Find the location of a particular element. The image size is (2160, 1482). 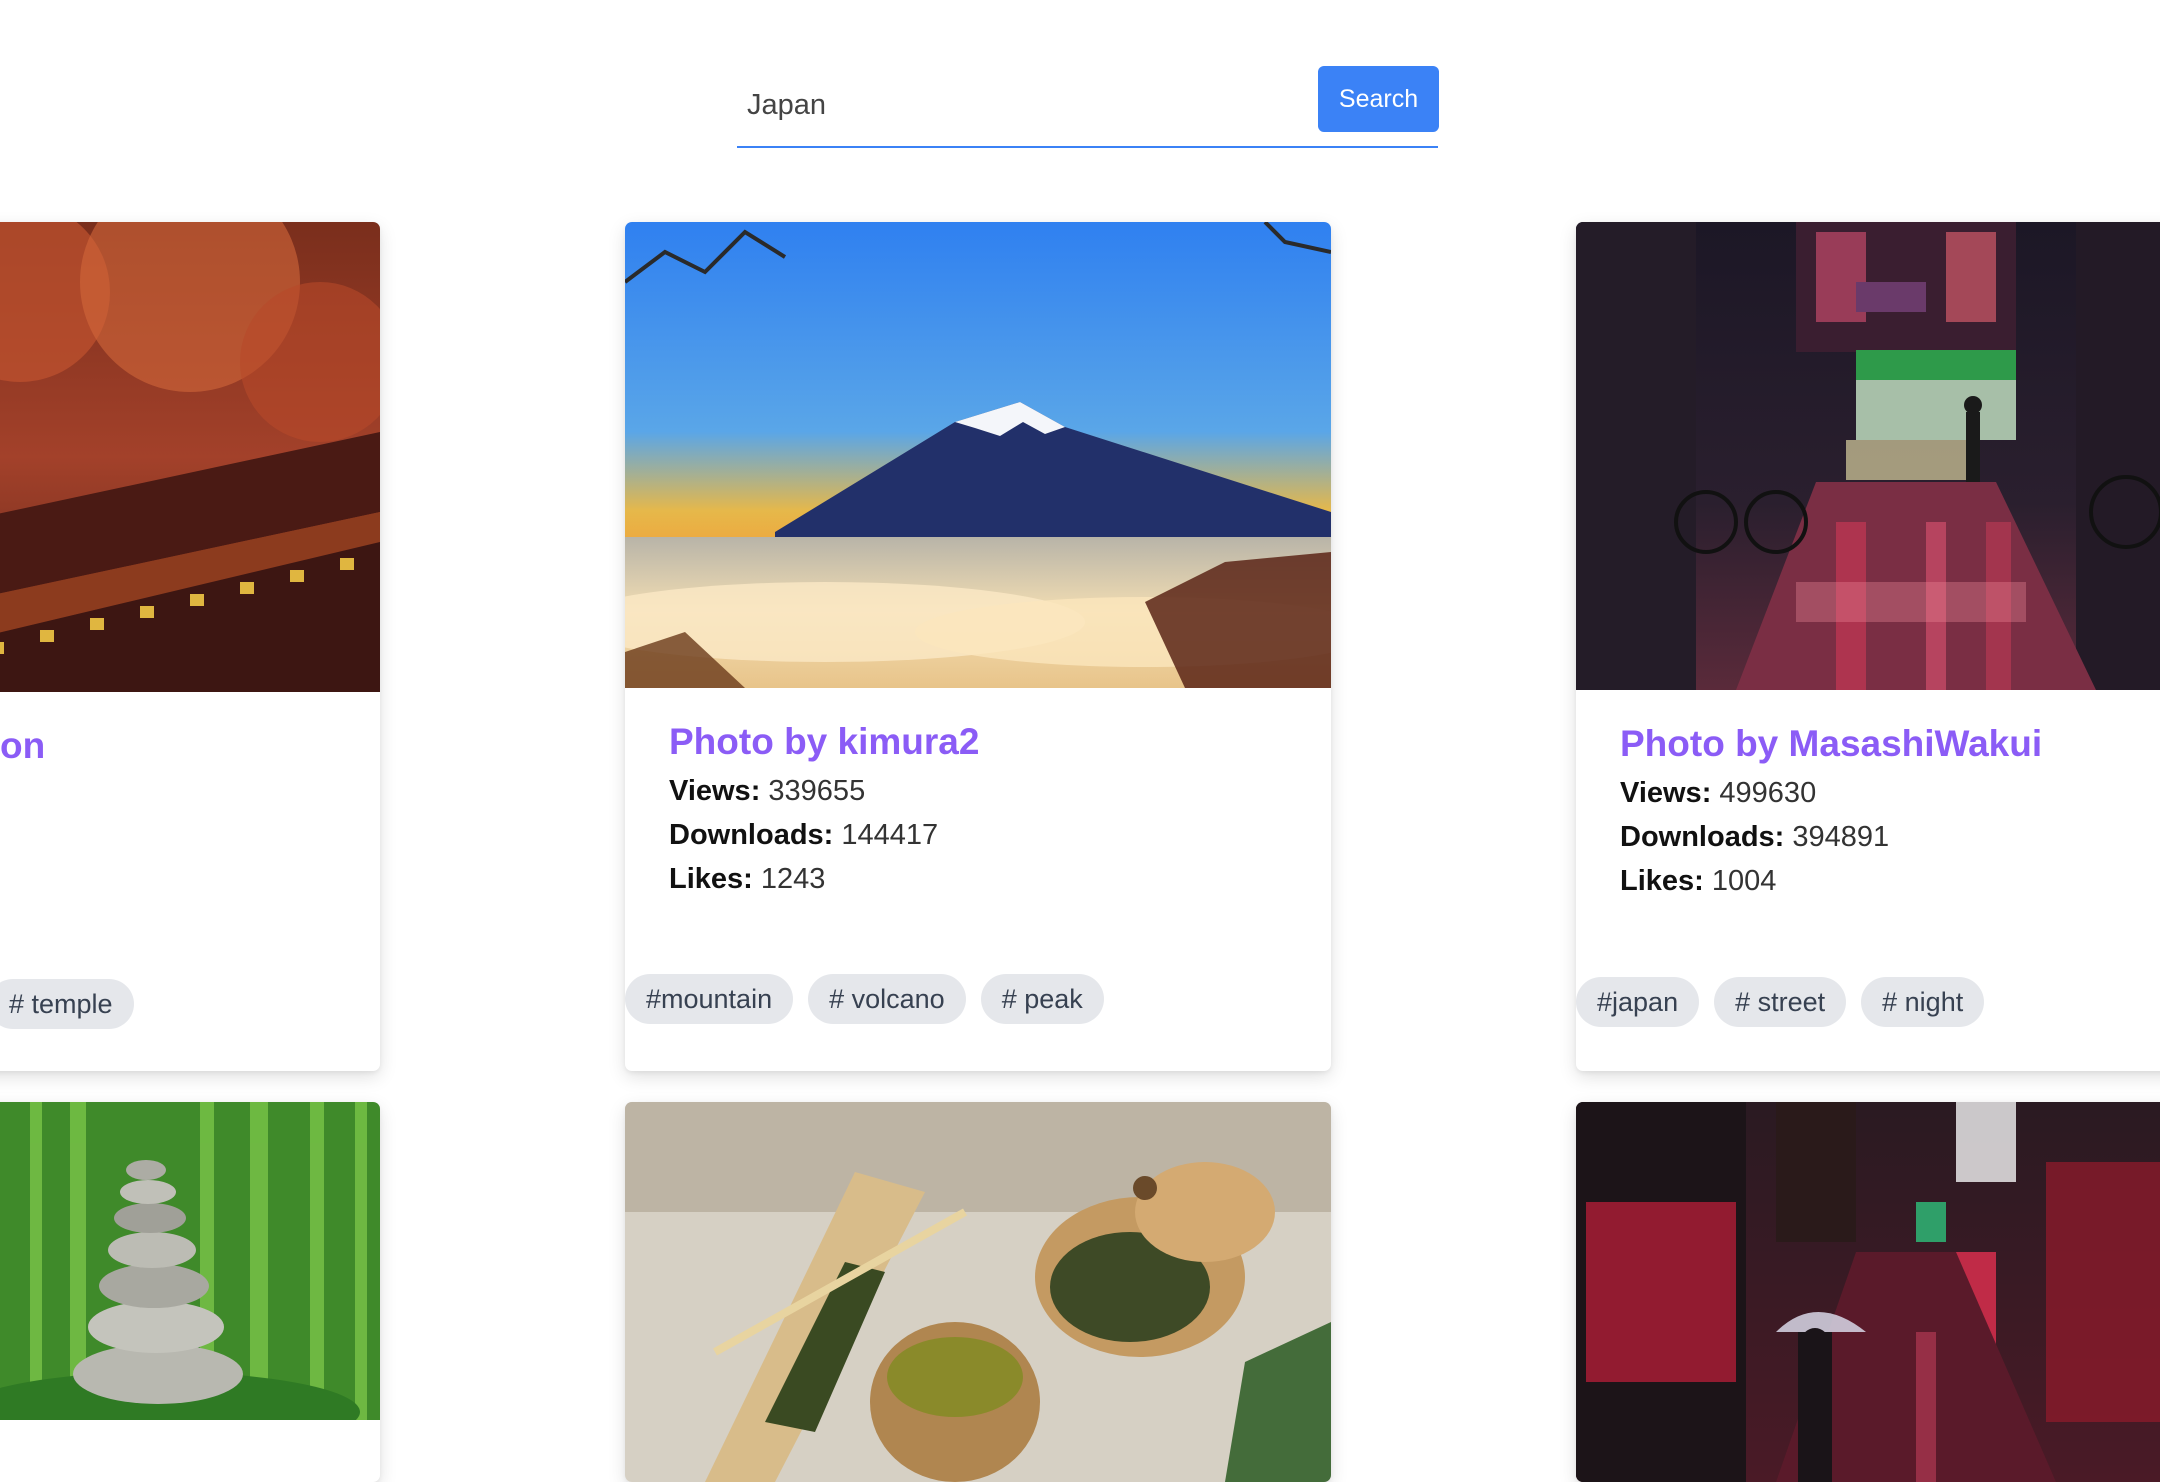

search-button: Search is located at coordinates (1378, 99).